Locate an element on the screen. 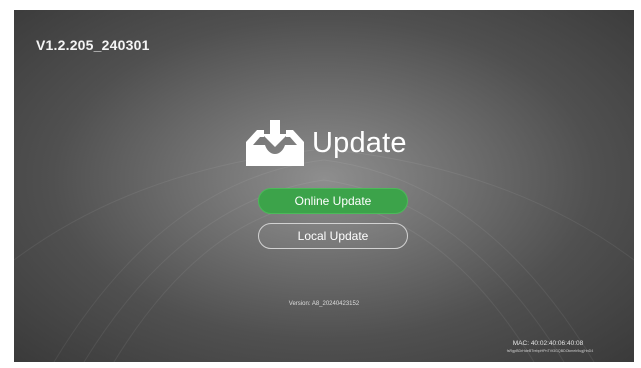  local-update-label: Local Update is located at coordinates (333, 236).